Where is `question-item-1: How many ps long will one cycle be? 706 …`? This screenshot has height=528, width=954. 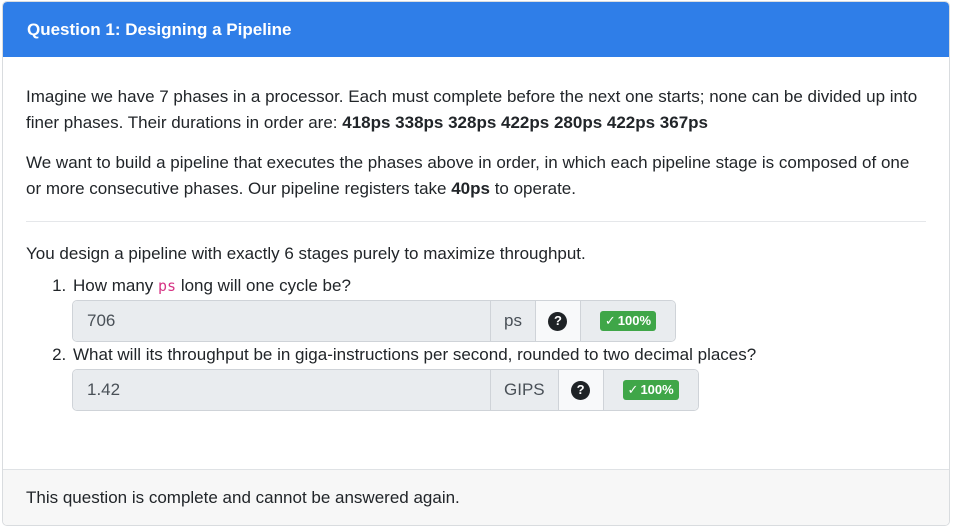 question-item-1: How many ps long will one cycle be? 706 … is located at coordinates (498, 307).